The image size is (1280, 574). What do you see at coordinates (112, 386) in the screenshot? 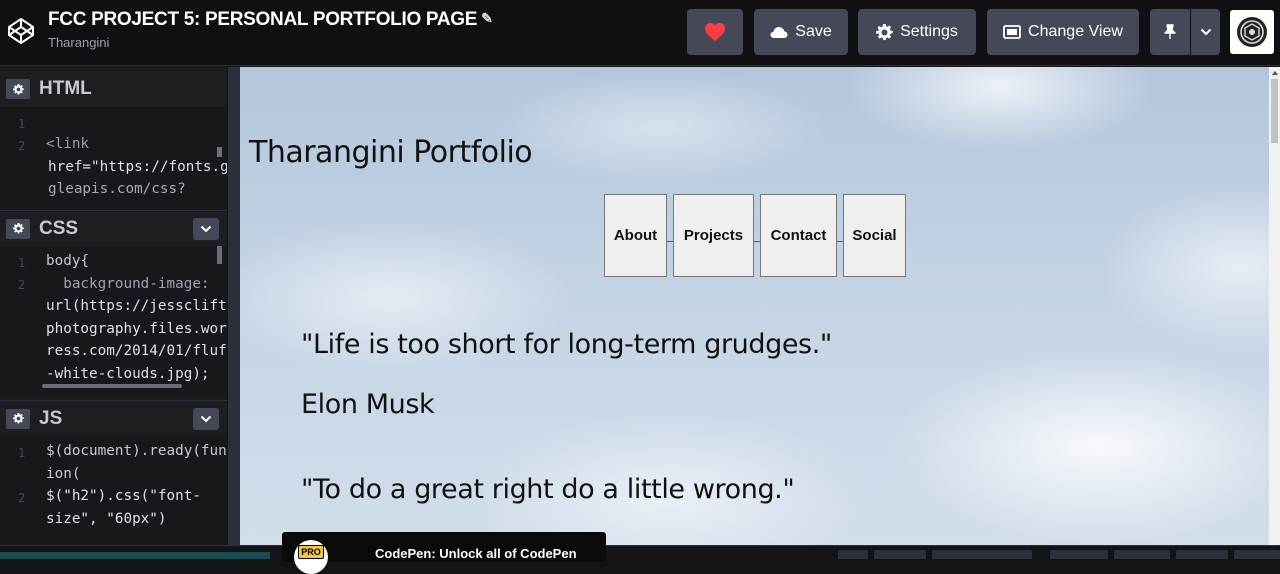
I see `horizontal-scrollbar` at bounding box center [112, 386].